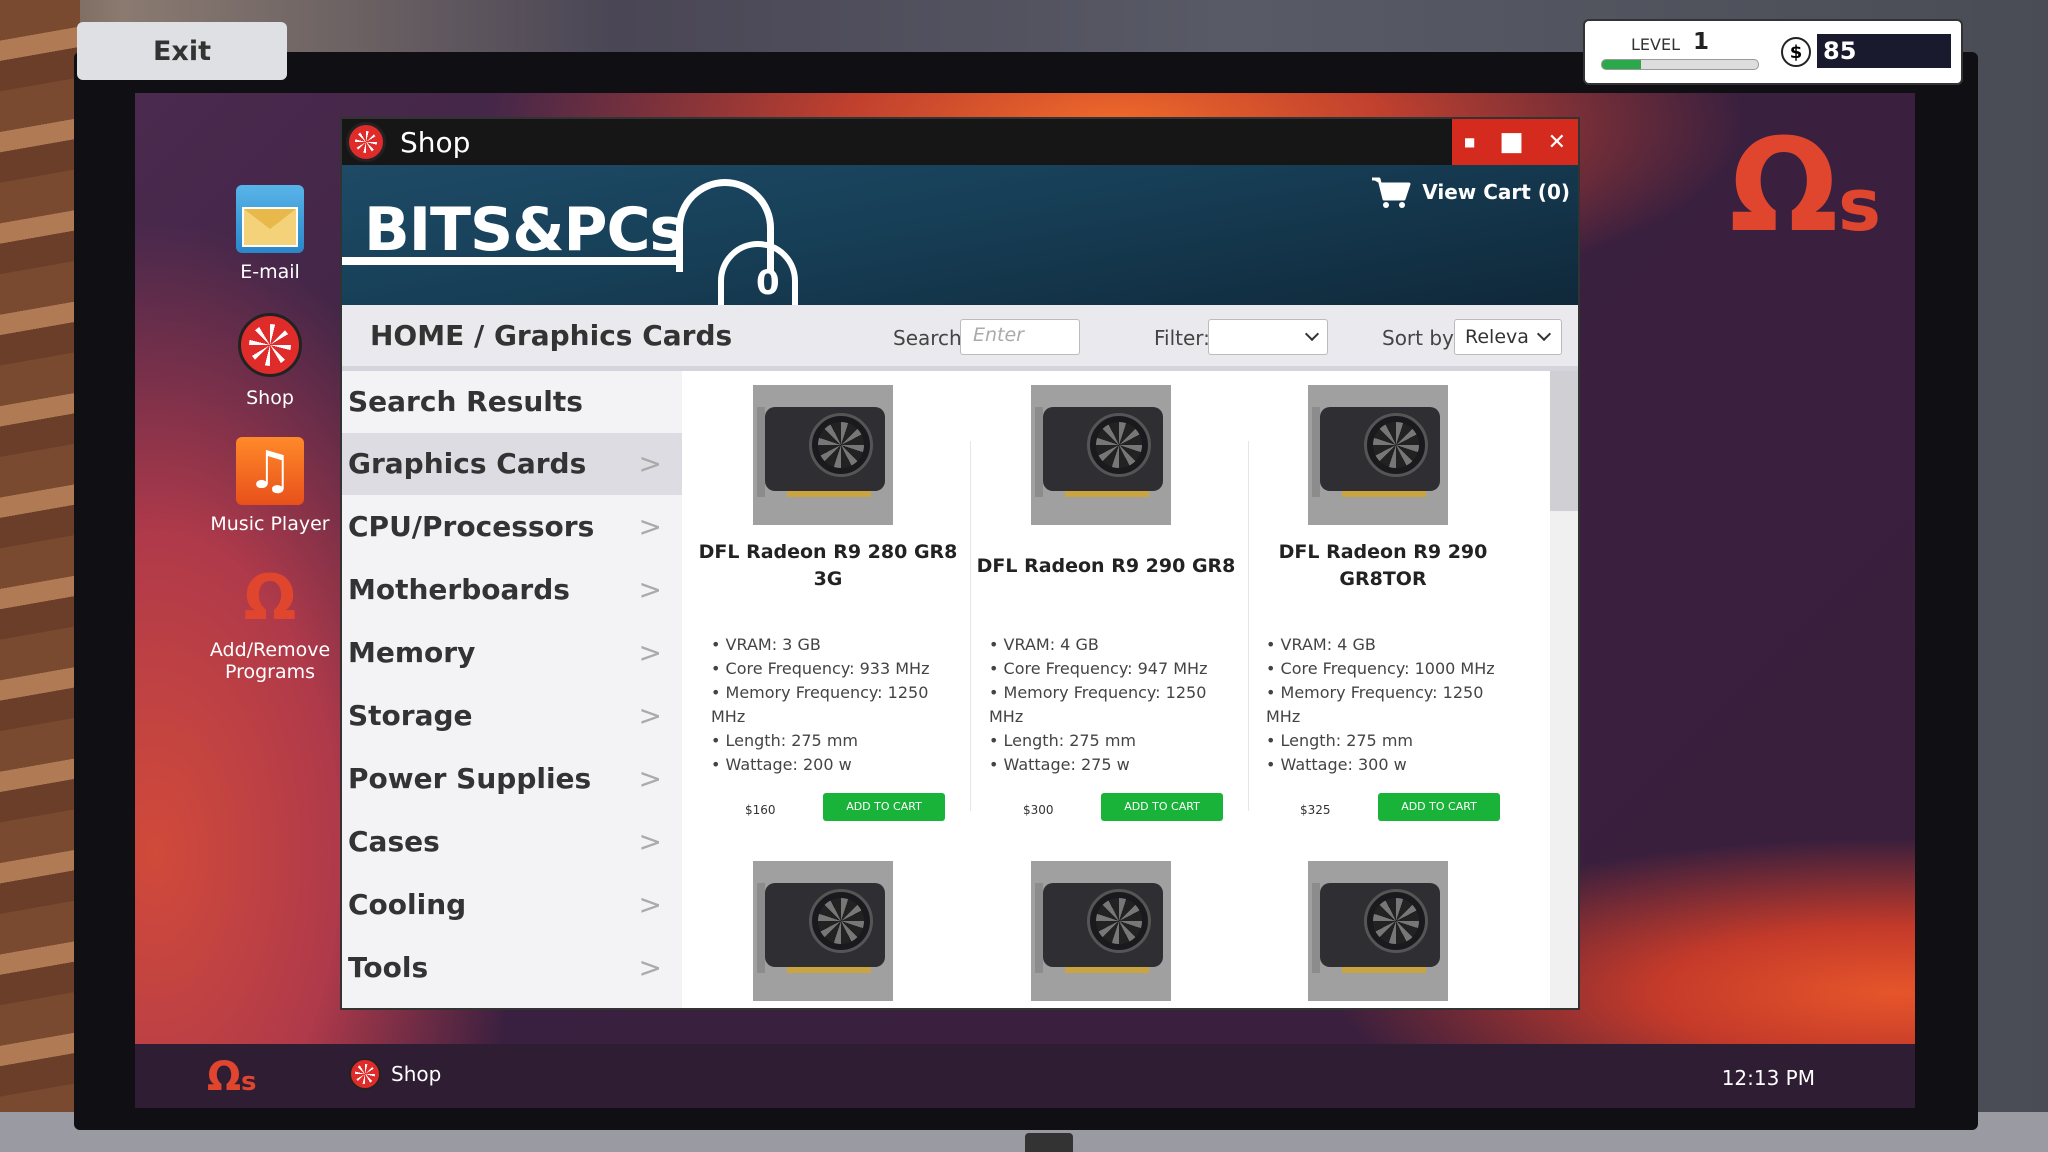 This screenshot has width=2048, height=1152. I want to click on sidebar-item-label: Storage, so click(410, 715).